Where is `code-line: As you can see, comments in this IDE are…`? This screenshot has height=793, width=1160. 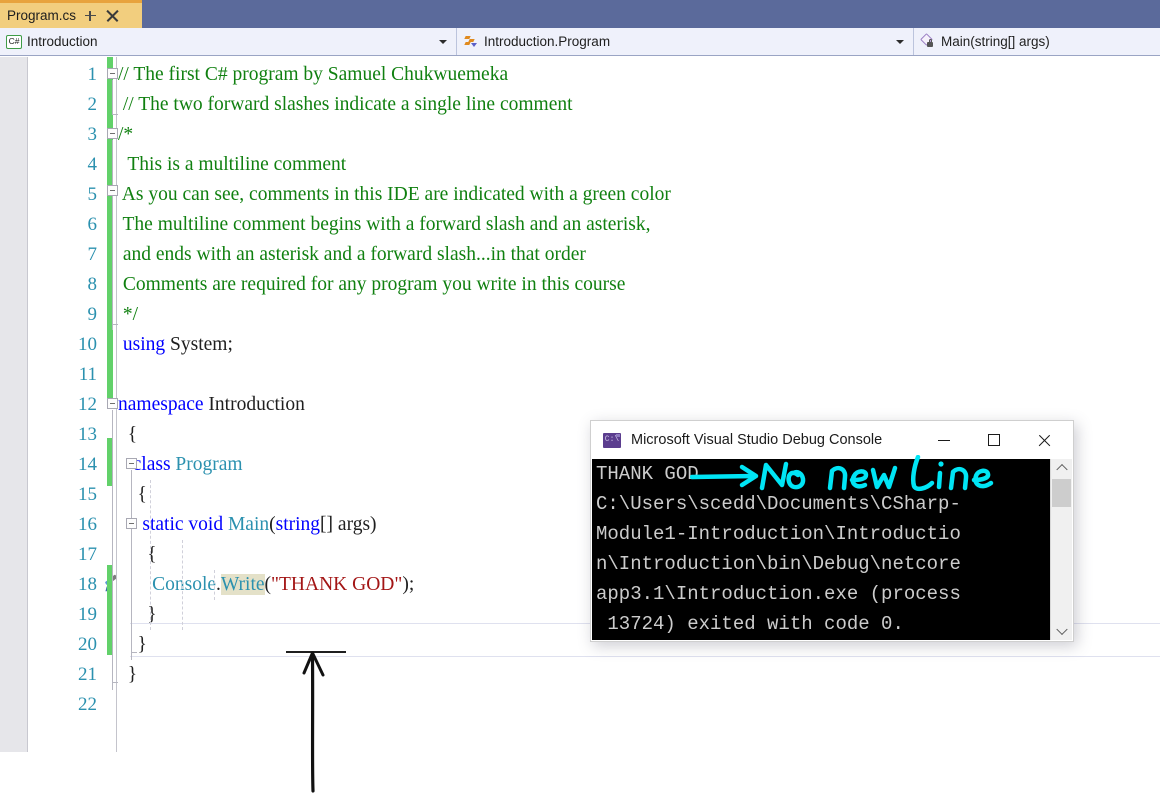 code-line: As you can see, comments in this IDE are… is located at coordinates (639, 195).